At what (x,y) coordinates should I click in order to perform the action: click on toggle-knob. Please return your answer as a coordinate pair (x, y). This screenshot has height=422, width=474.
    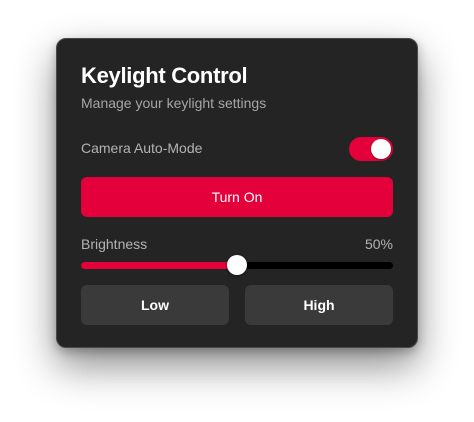
    Looking at the image, I should click on (381, 149).